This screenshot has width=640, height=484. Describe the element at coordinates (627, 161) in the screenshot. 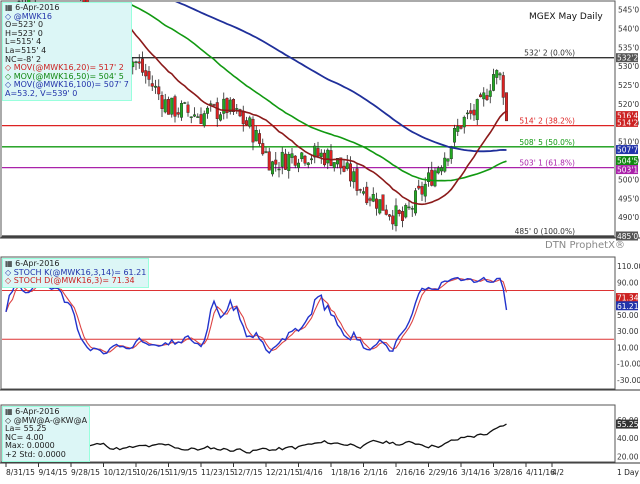

I see `price-tag-label: 504'5` at that location.